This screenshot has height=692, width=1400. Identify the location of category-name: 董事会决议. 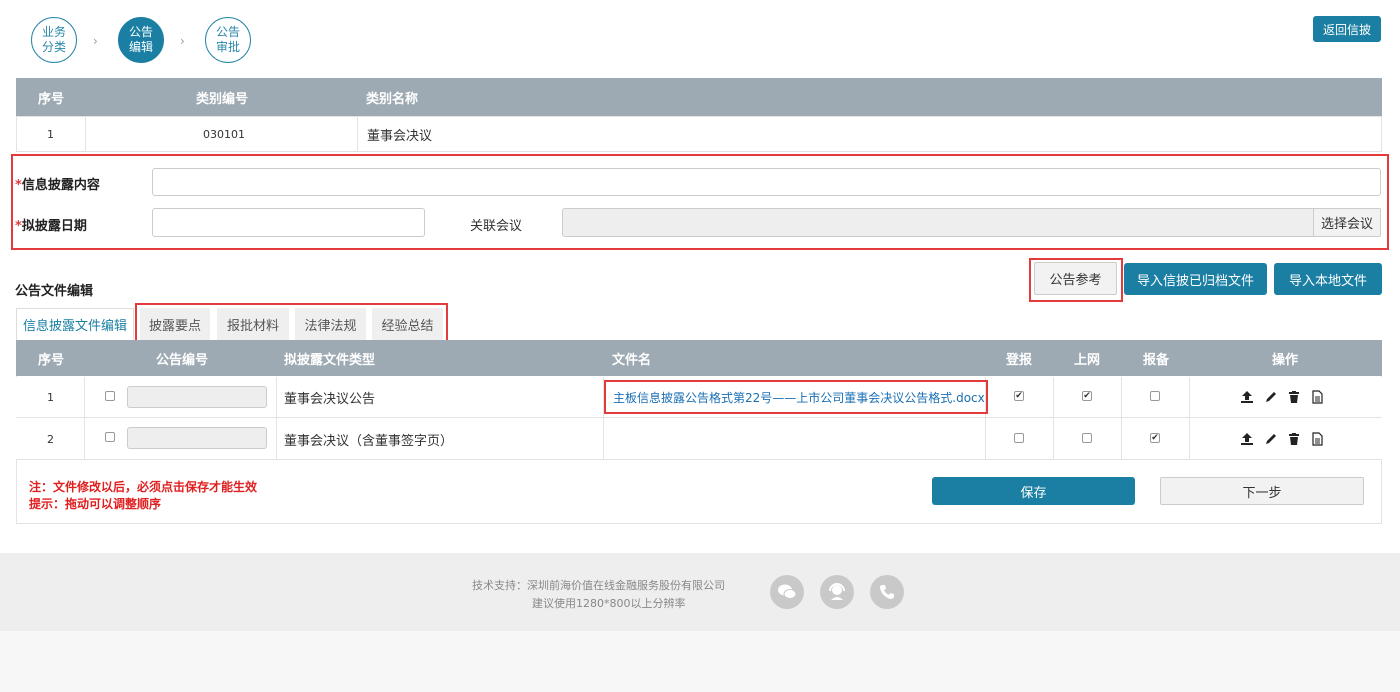
(400, 136).